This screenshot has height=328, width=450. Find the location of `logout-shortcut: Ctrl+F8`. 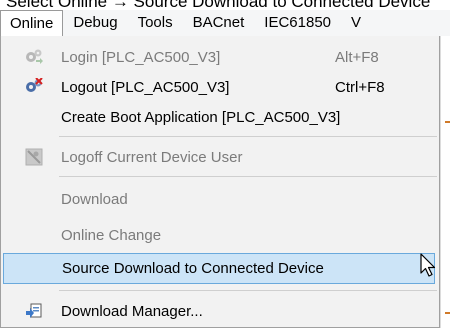

logout-shortcut: Ctrl+F8 is located at coordinates (360, 87).